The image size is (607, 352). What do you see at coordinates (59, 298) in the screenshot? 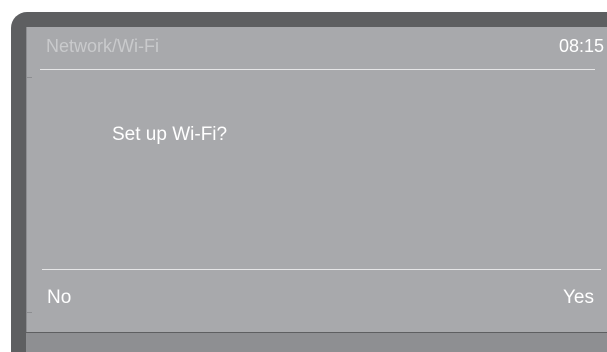
I see `no-button: No` at bounding box center [59, 298].